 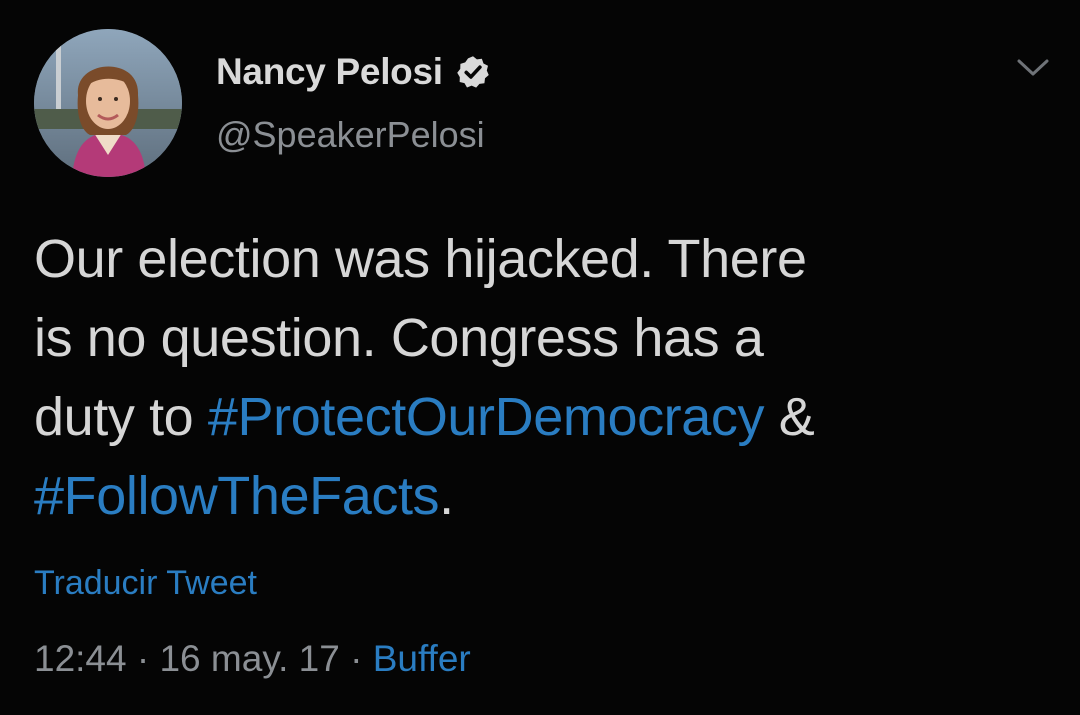 I want to click on tweet-line-3-suffix: &, so click(x=789, y=417).